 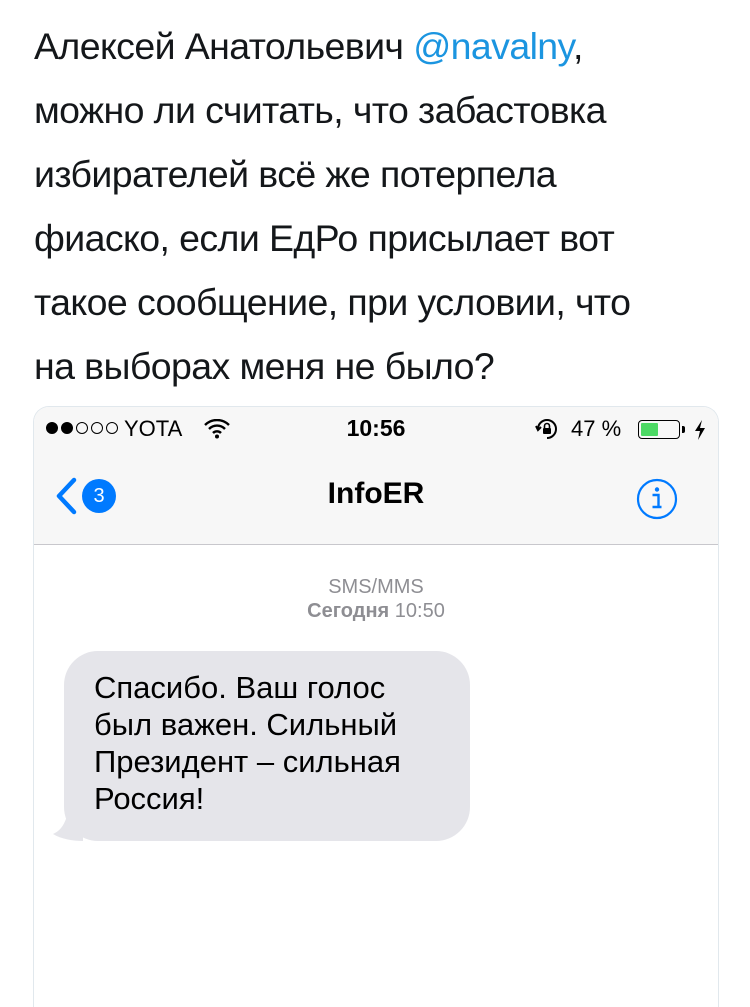 I want to click on tweet-line-6: на выборах меня не было?, so click(x=264, y=366).